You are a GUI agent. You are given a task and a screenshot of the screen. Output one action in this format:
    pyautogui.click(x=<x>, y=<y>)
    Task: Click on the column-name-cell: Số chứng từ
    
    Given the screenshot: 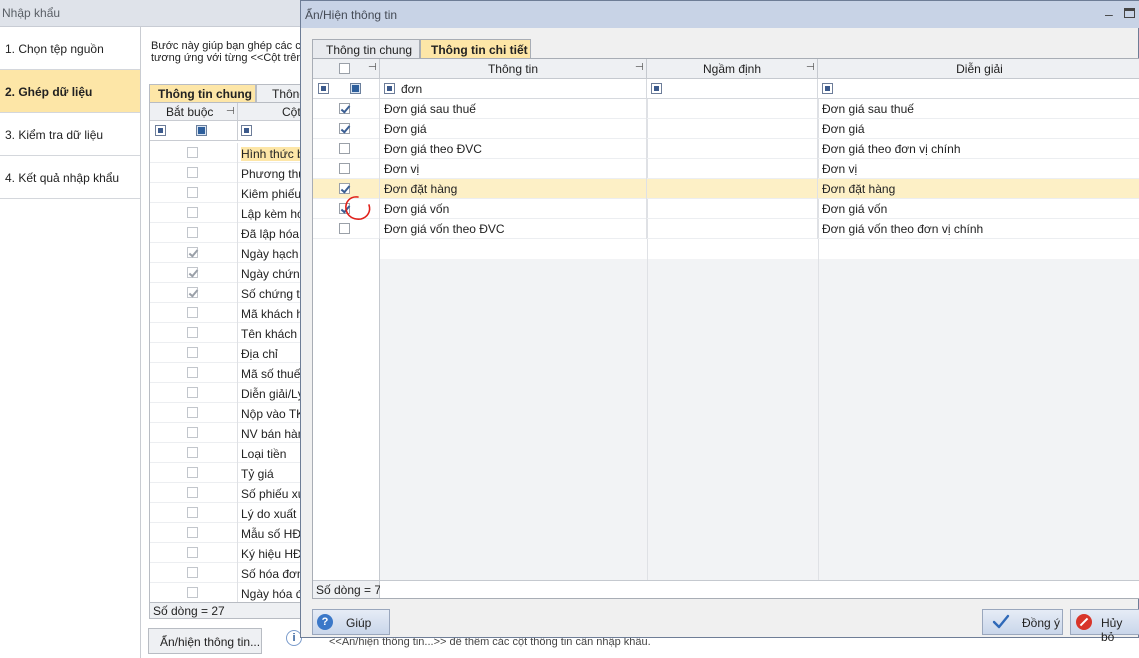 What is the action you would take?
    pyautogui.click(x=270, y=294)
    